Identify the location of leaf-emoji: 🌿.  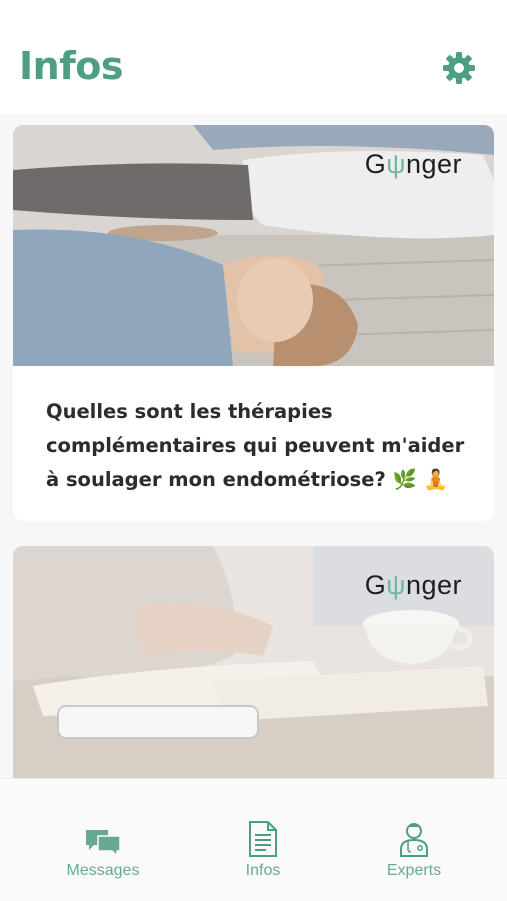
(404, 479).